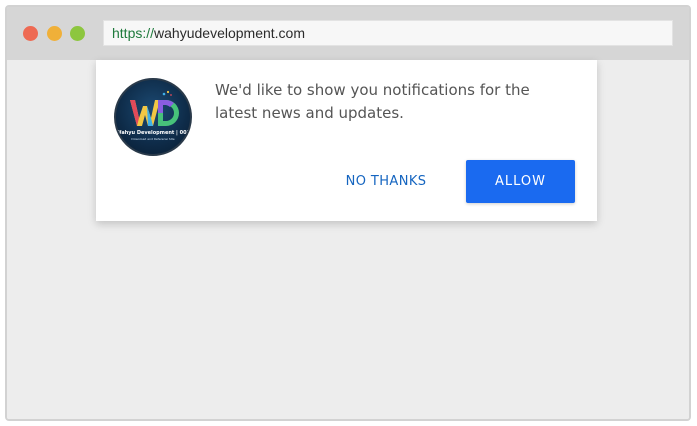 The width and height of the screenshot is (697, 426). I want to click on logo-title: Wahyu Development | 007, so click(153, 133).